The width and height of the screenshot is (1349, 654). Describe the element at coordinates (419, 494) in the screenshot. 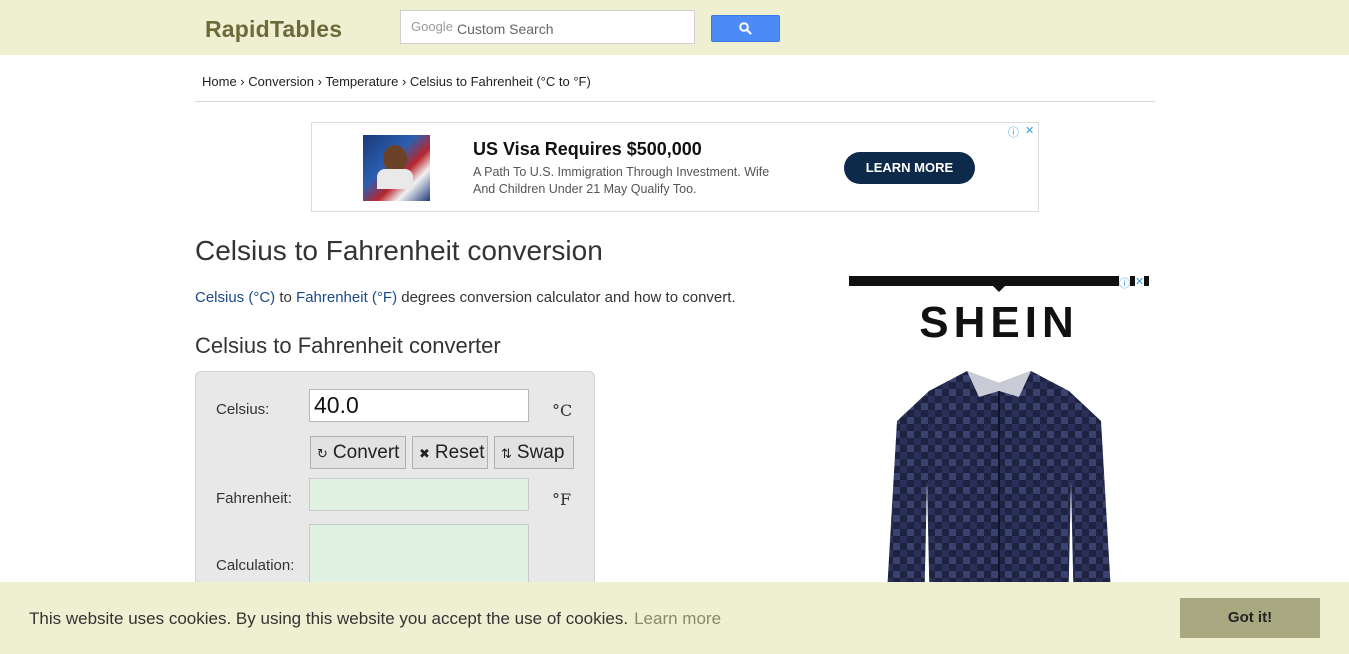

I see `fahrenheit-output` at that location.